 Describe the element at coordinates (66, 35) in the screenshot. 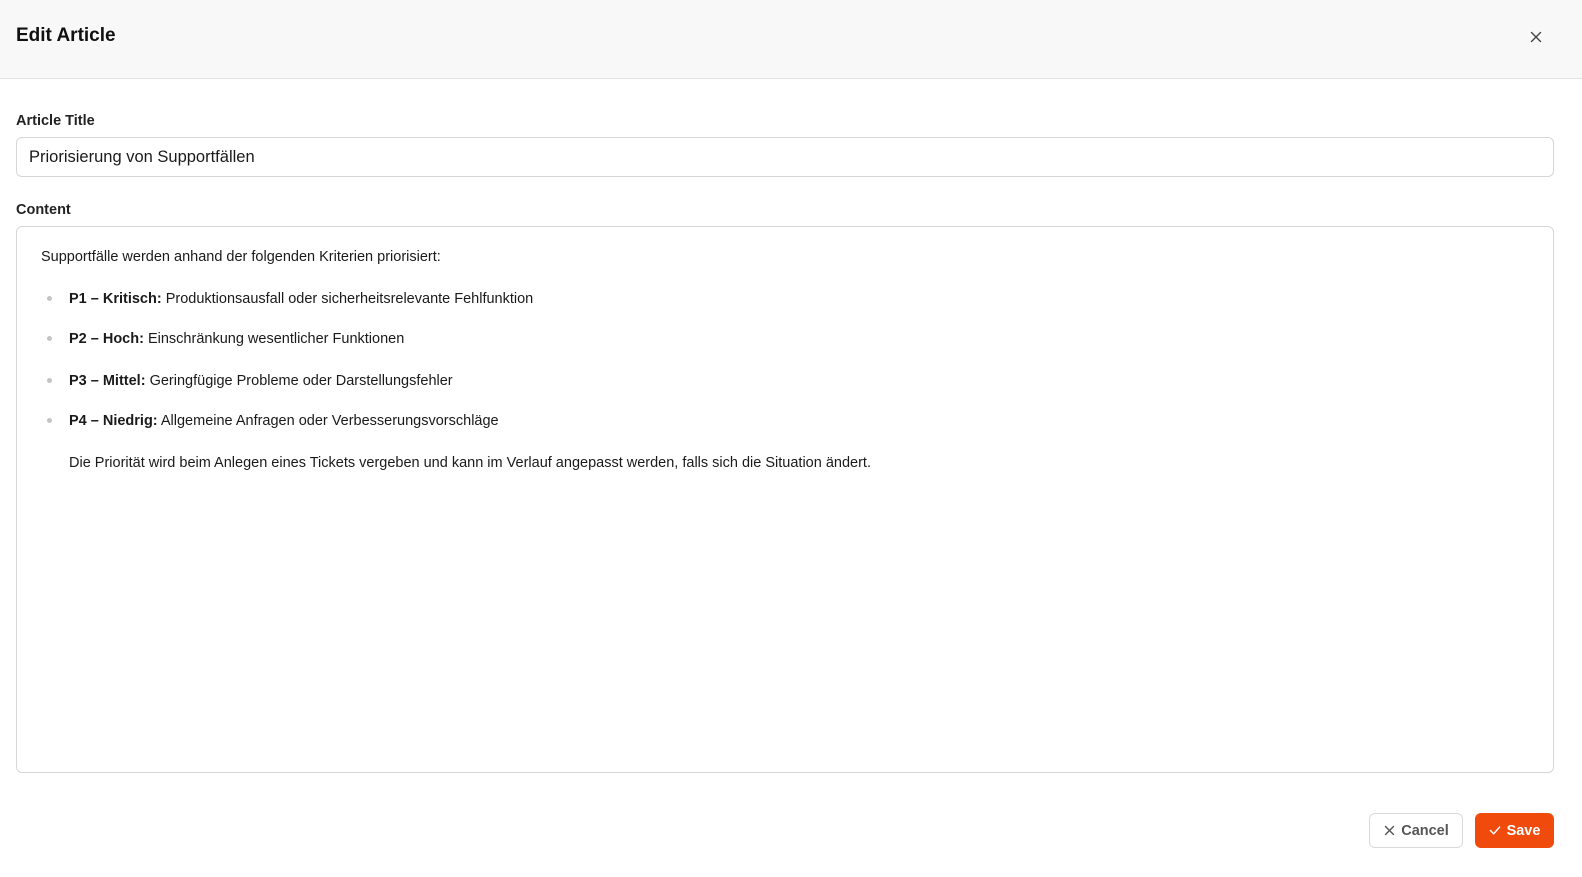

I see `modal-title: Edit Article` at that location.